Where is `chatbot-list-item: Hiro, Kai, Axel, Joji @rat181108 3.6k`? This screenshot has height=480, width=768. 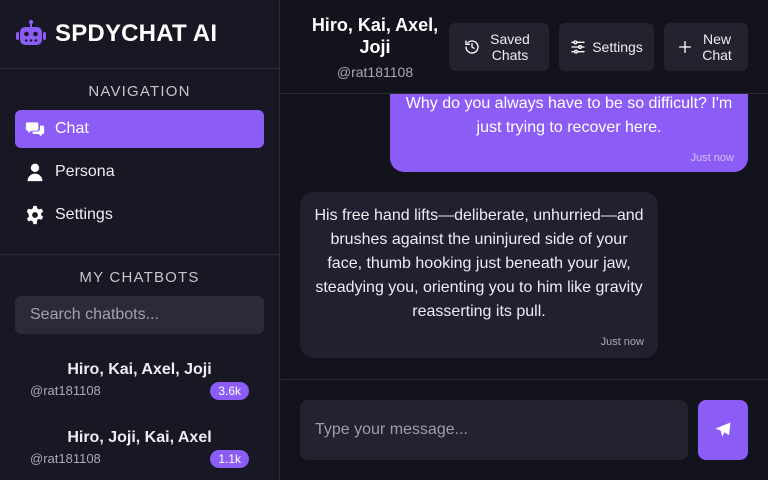 chatbot-list-item: Hiro, Kai, Axel, Joji @rat181108 3.6k is located at coordinates (139, 368).